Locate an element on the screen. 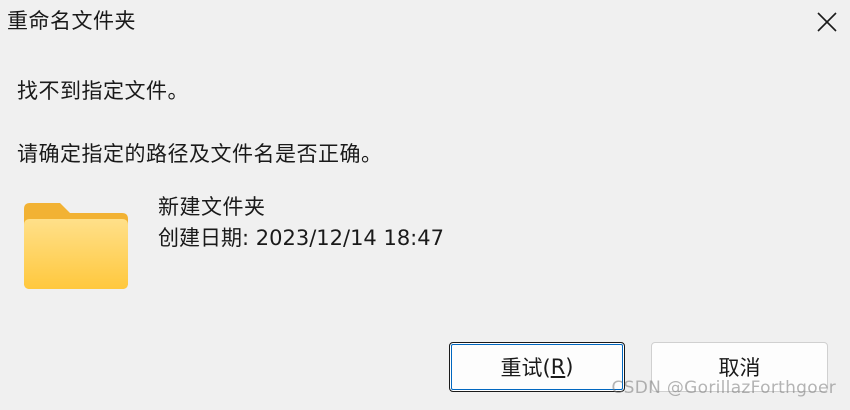 This screenshot has height=410, width=850. retry-label-prefix: 重试( is located at coordinates (525, 368).